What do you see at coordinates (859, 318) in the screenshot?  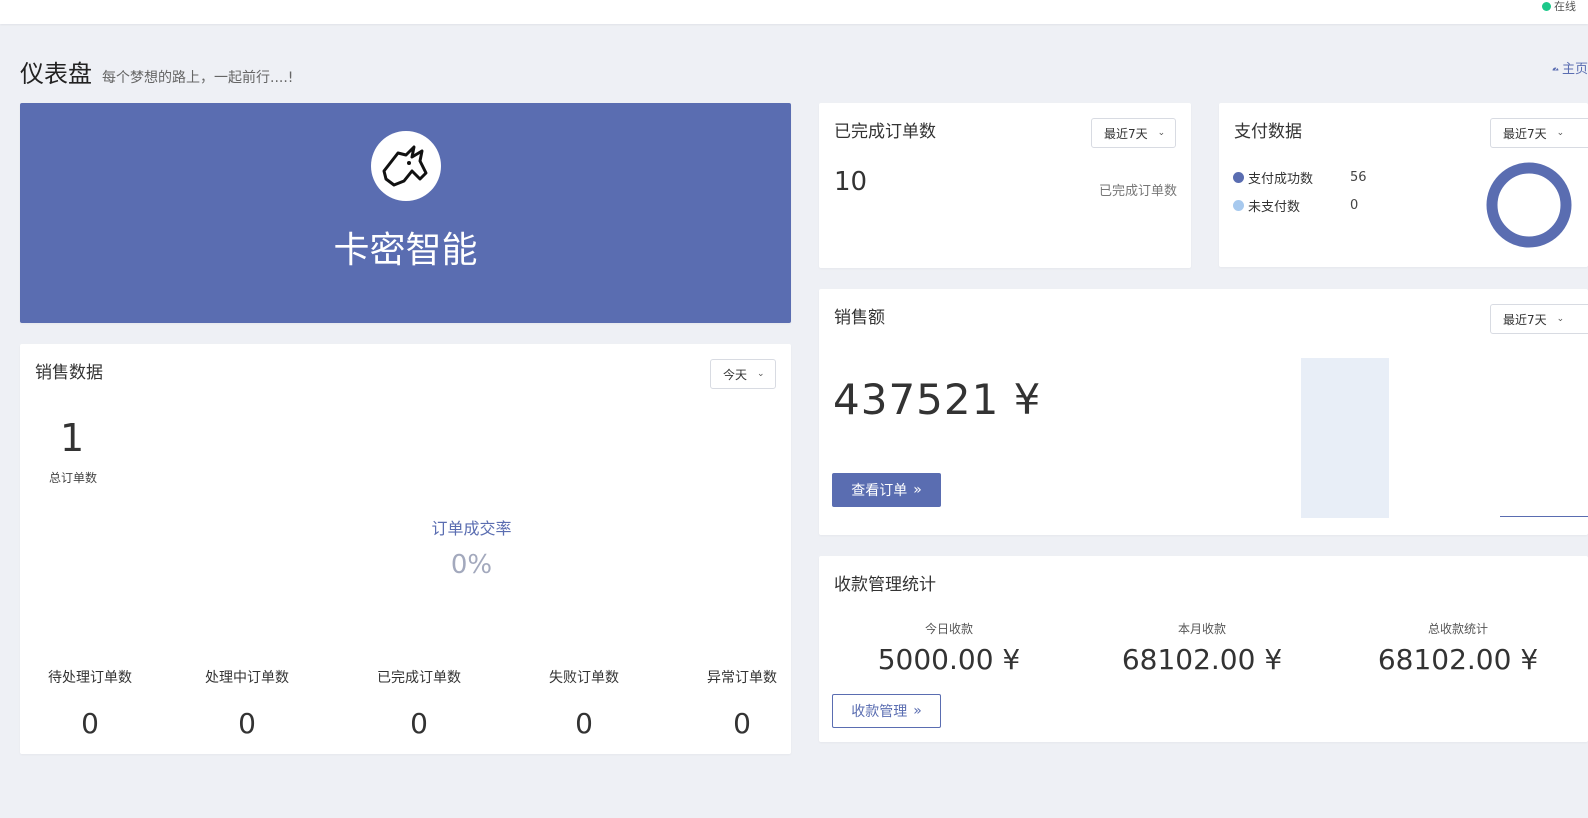 I see `revenue-card-title: 销售额` at bounding box center [859, 318].